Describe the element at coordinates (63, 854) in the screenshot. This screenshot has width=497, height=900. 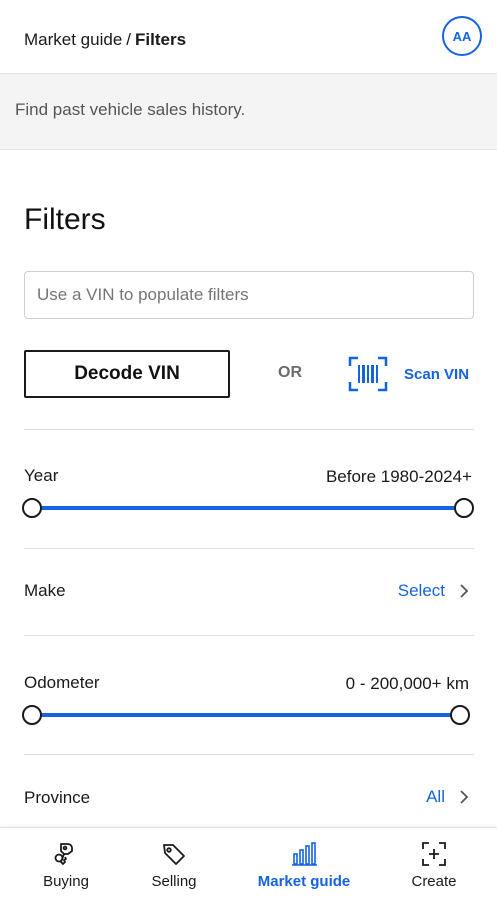
I see `car-keys-icon` at that location.